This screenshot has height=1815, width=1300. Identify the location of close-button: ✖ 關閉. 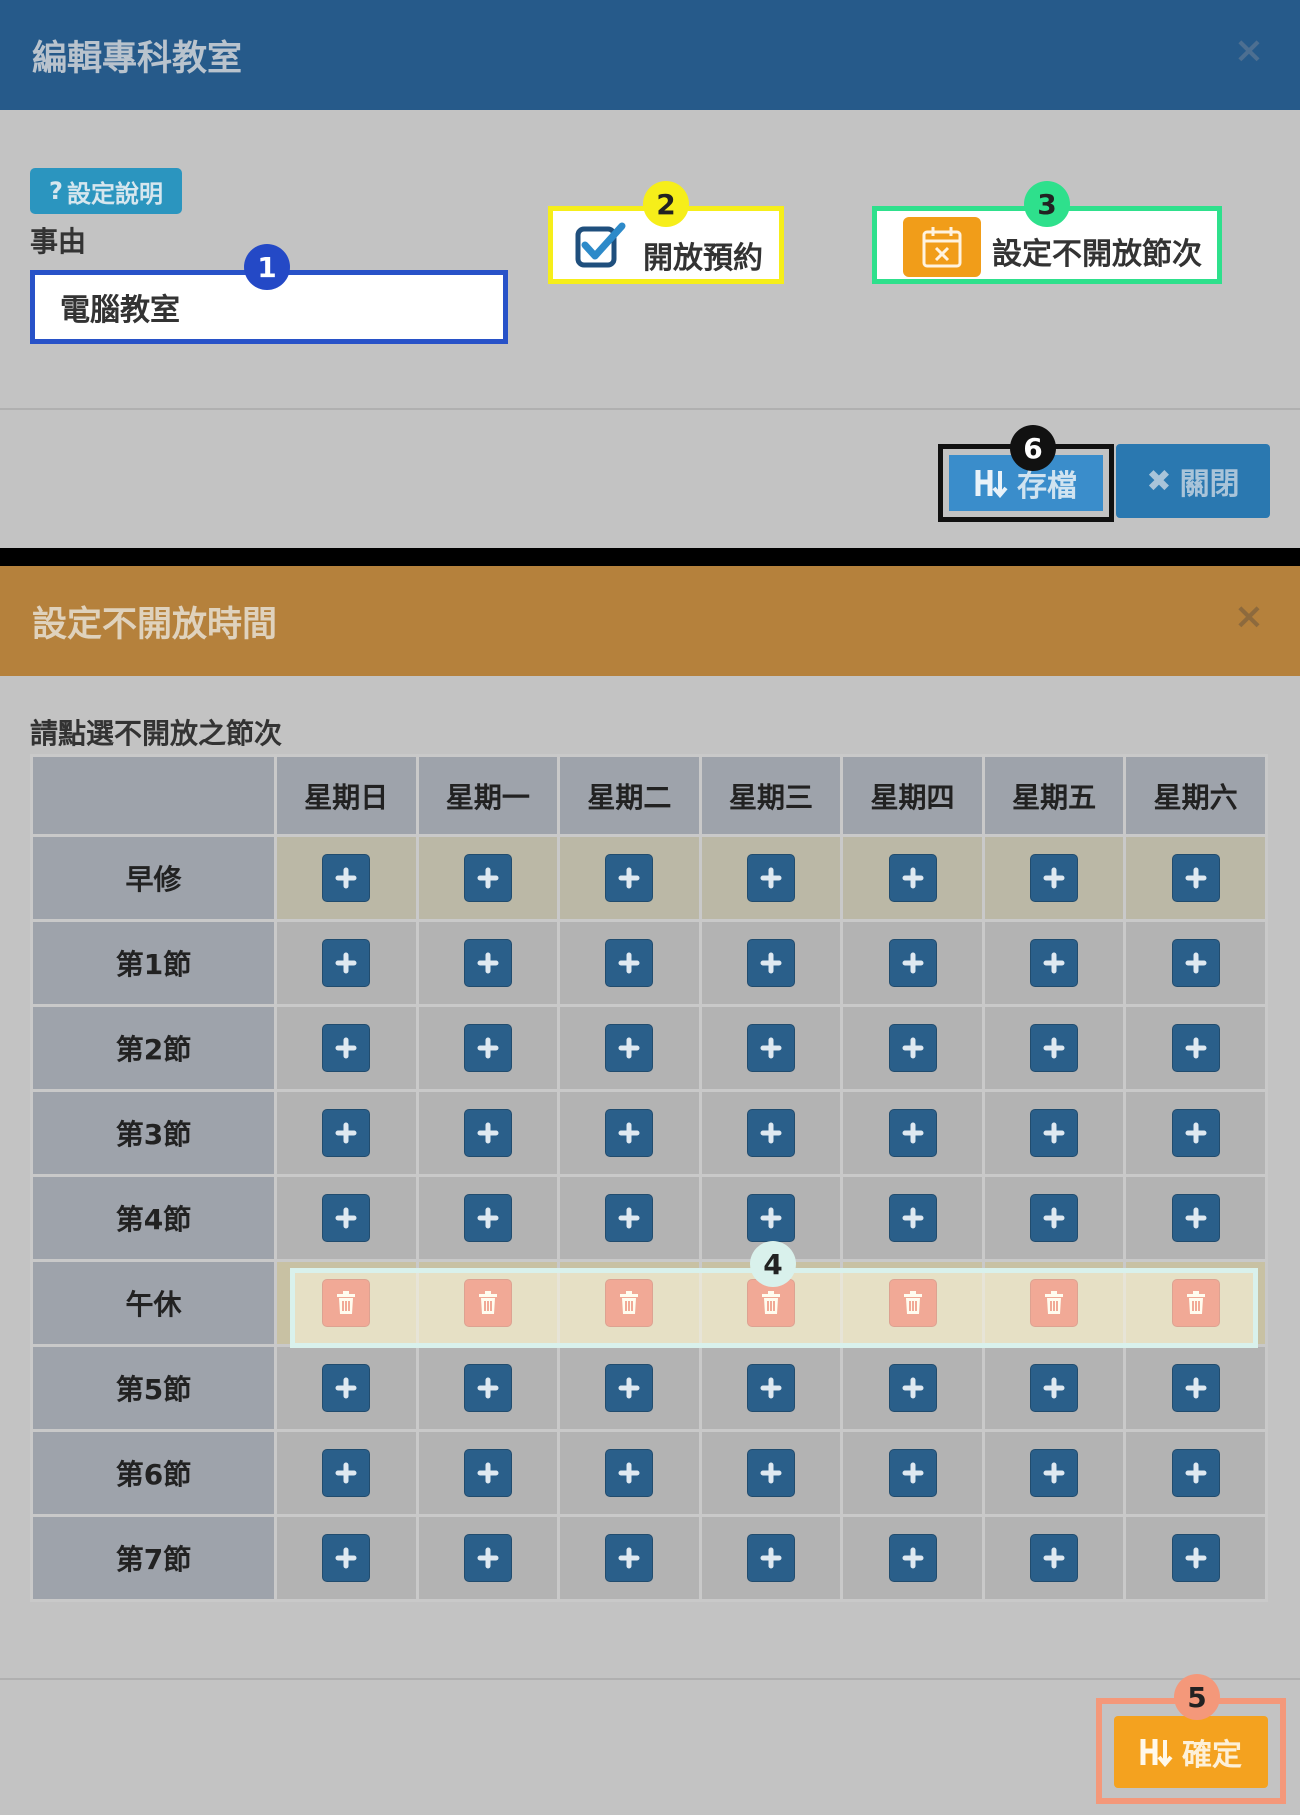
(1193, 481).